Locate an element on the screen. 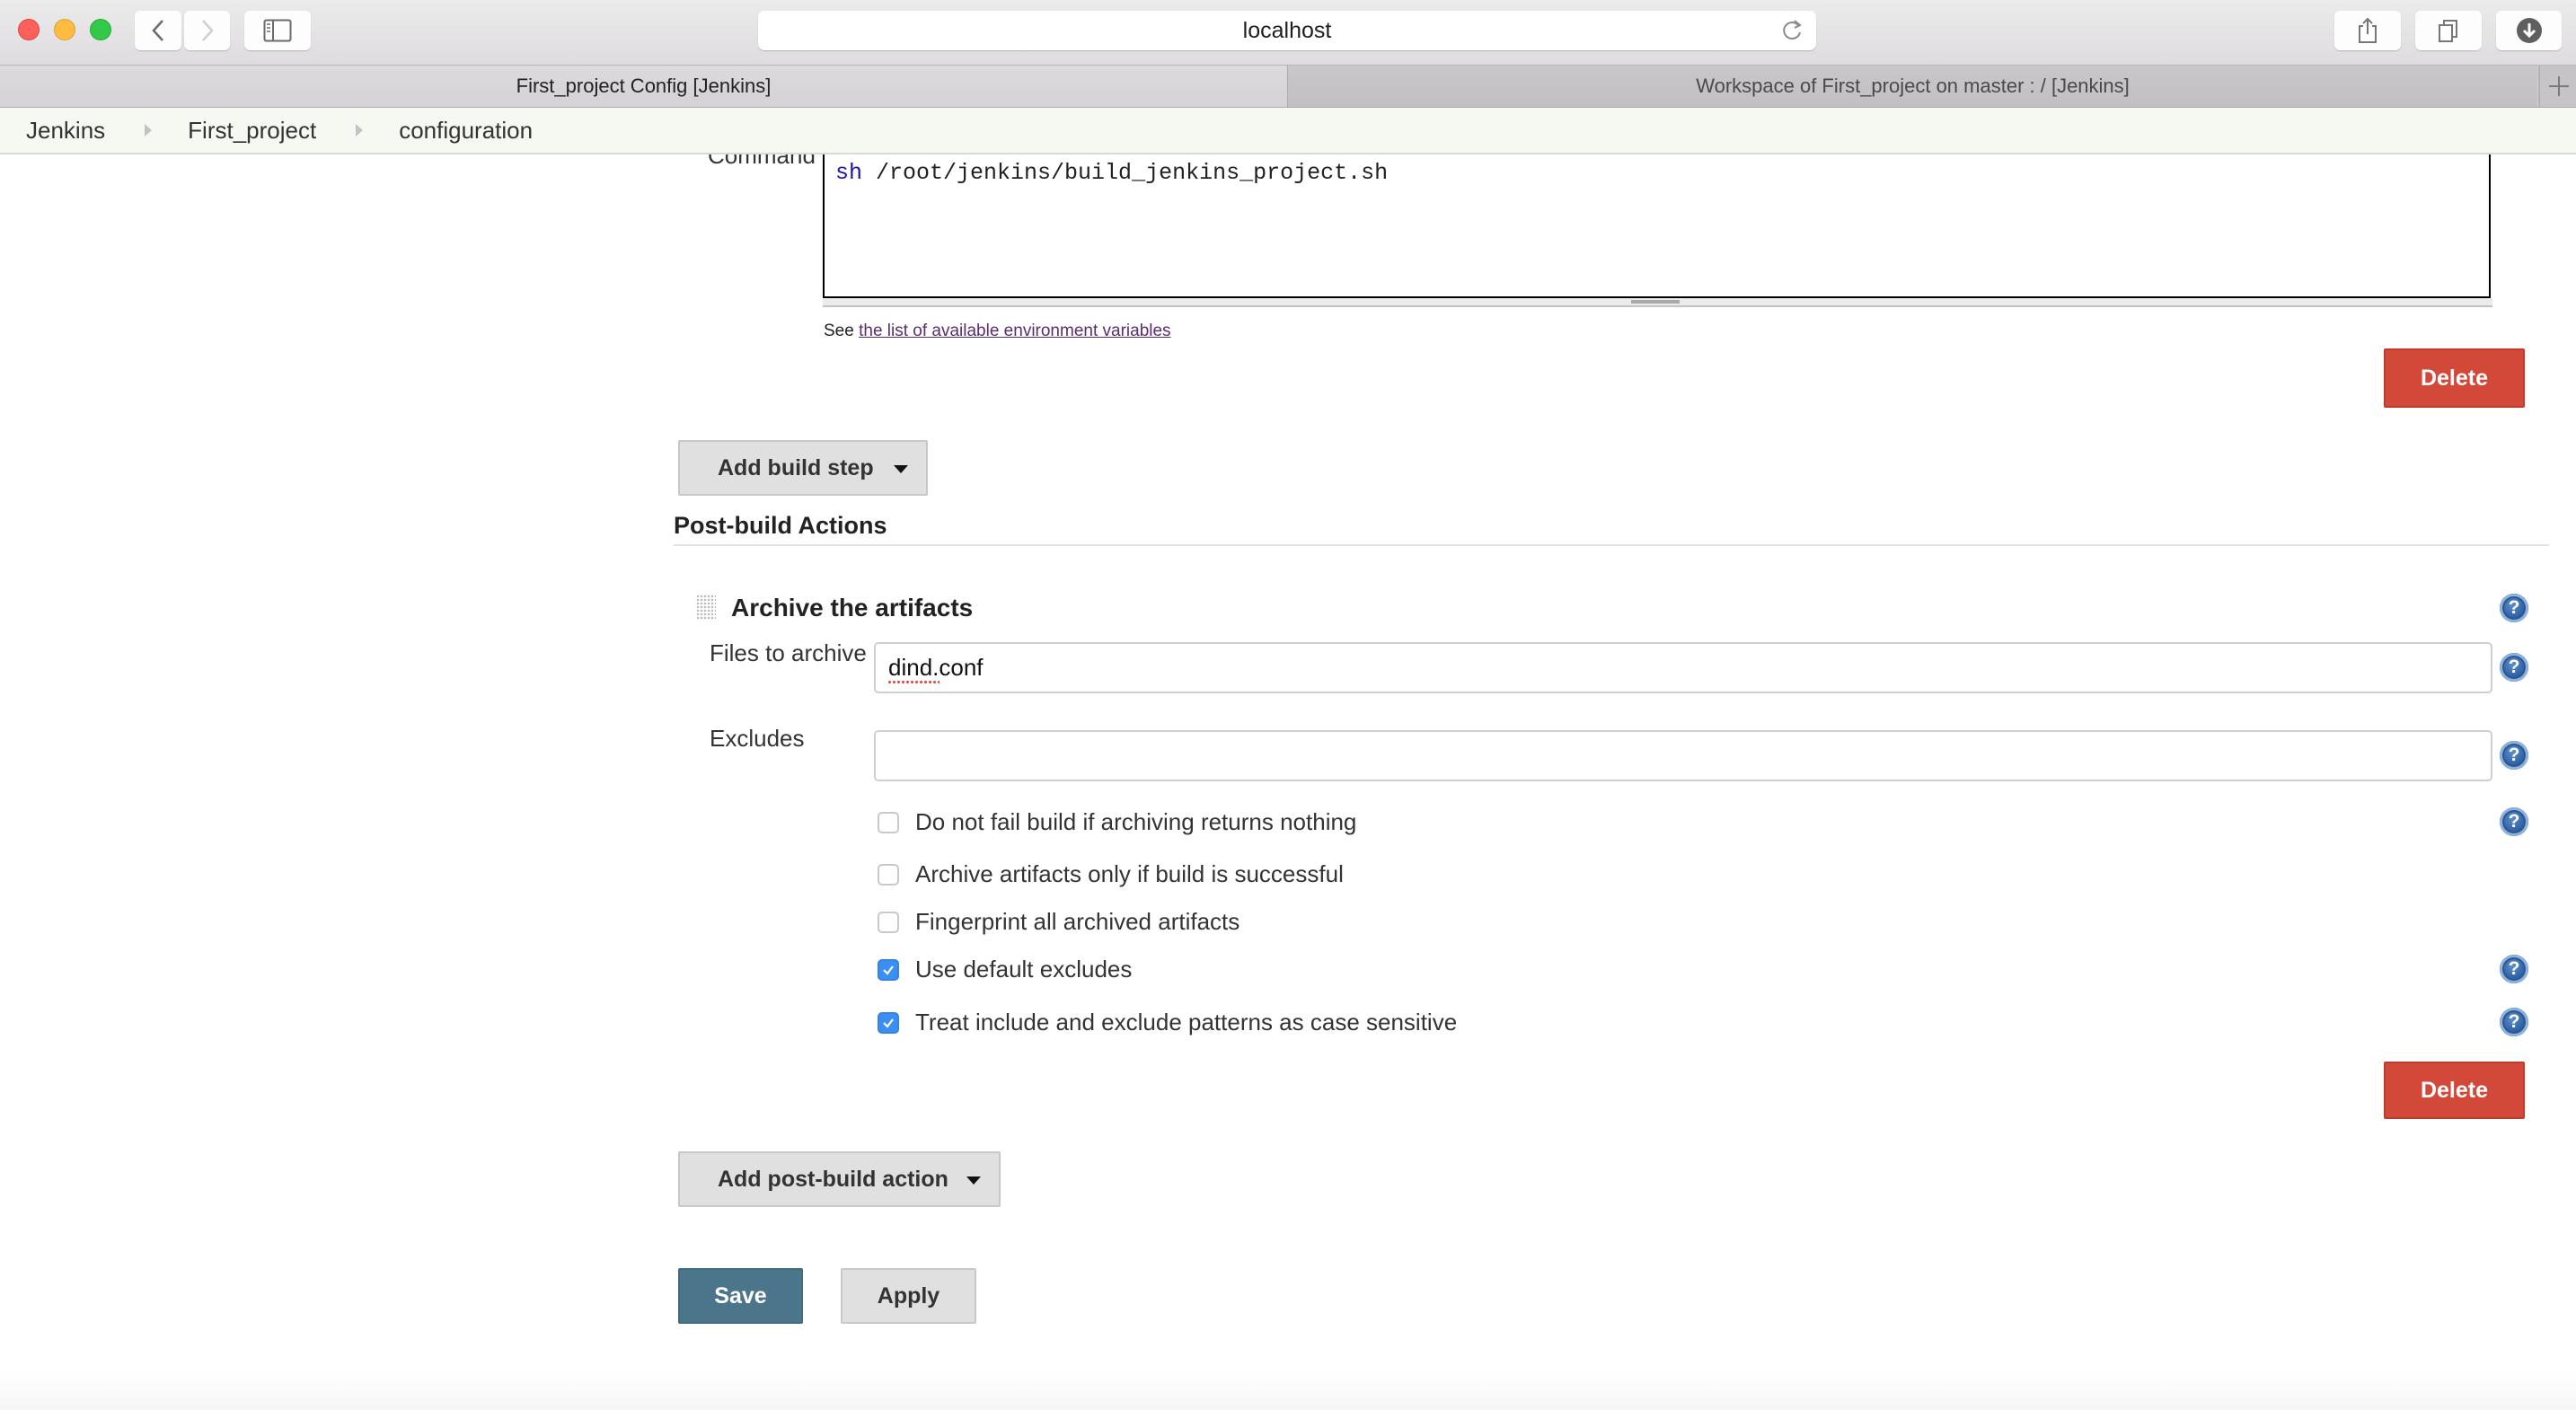 This screenshot has width=2576, height=1410. tabs-overview-button is located at coordinates (2448, 30).